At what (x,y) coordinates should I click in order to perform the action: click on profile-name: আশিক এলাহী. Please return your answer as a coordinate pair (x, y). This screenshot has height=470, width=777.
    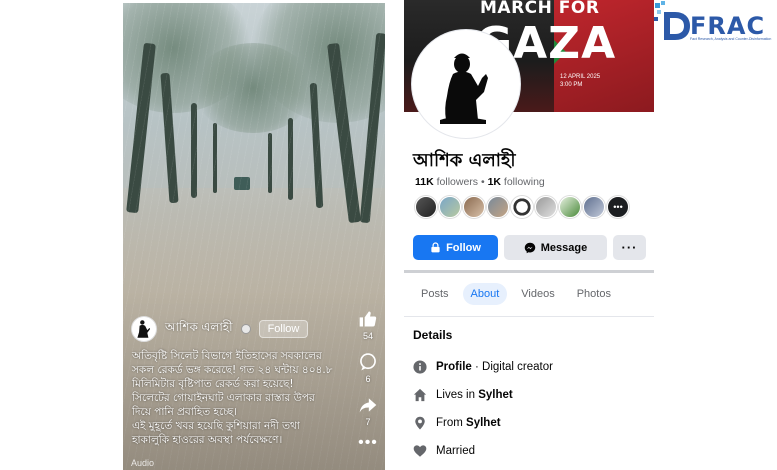
    Looking at the image, I should click on (464, 160).